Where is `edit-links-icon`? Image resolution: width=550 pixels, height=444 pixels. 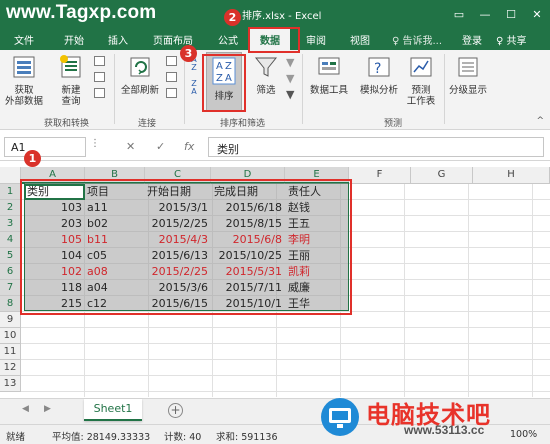 edit-links-icon is located at coordinates (171, 93).